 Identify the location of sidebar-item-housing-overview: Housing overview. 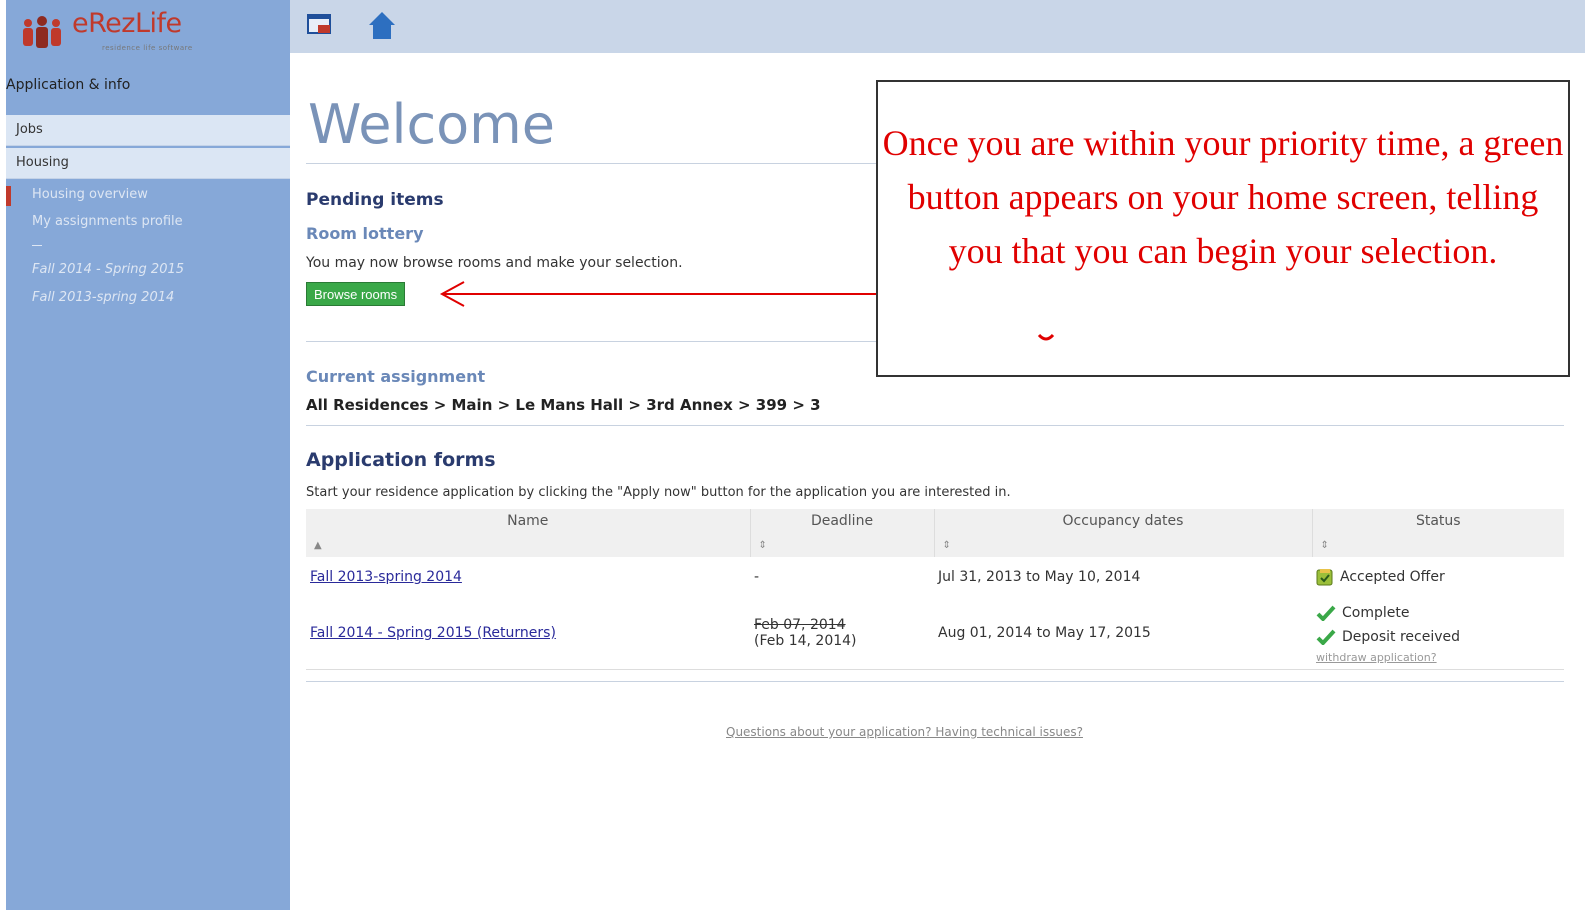
(90, 194).